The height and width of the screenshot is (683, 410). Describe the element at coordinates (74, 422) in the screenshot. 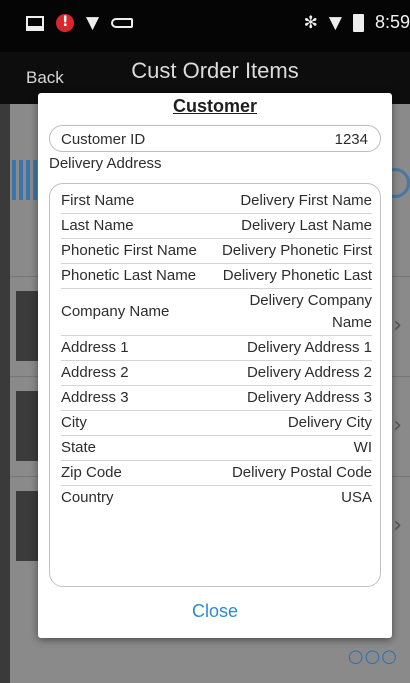

I see `address-field-label: City` at that location.